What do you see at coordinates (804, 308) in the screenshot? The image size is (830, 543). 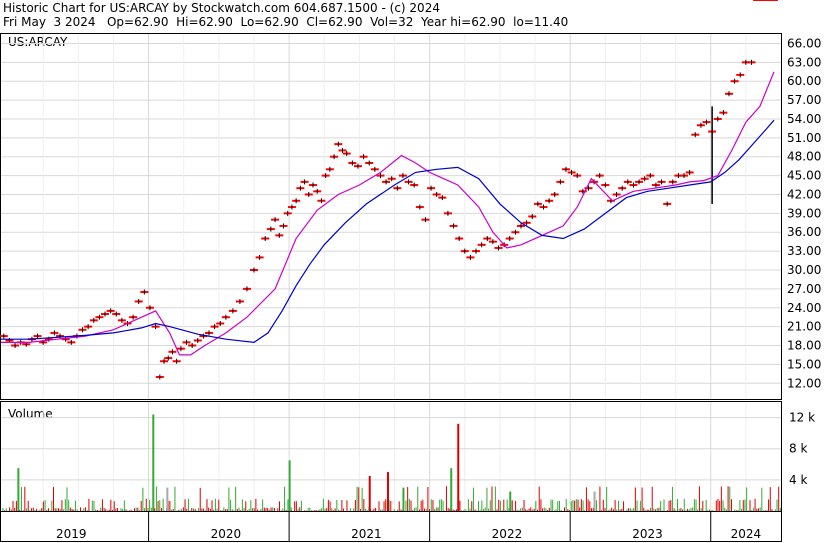 I see `price-y-tick-label: 24.00` at bounding box center [804, 308].